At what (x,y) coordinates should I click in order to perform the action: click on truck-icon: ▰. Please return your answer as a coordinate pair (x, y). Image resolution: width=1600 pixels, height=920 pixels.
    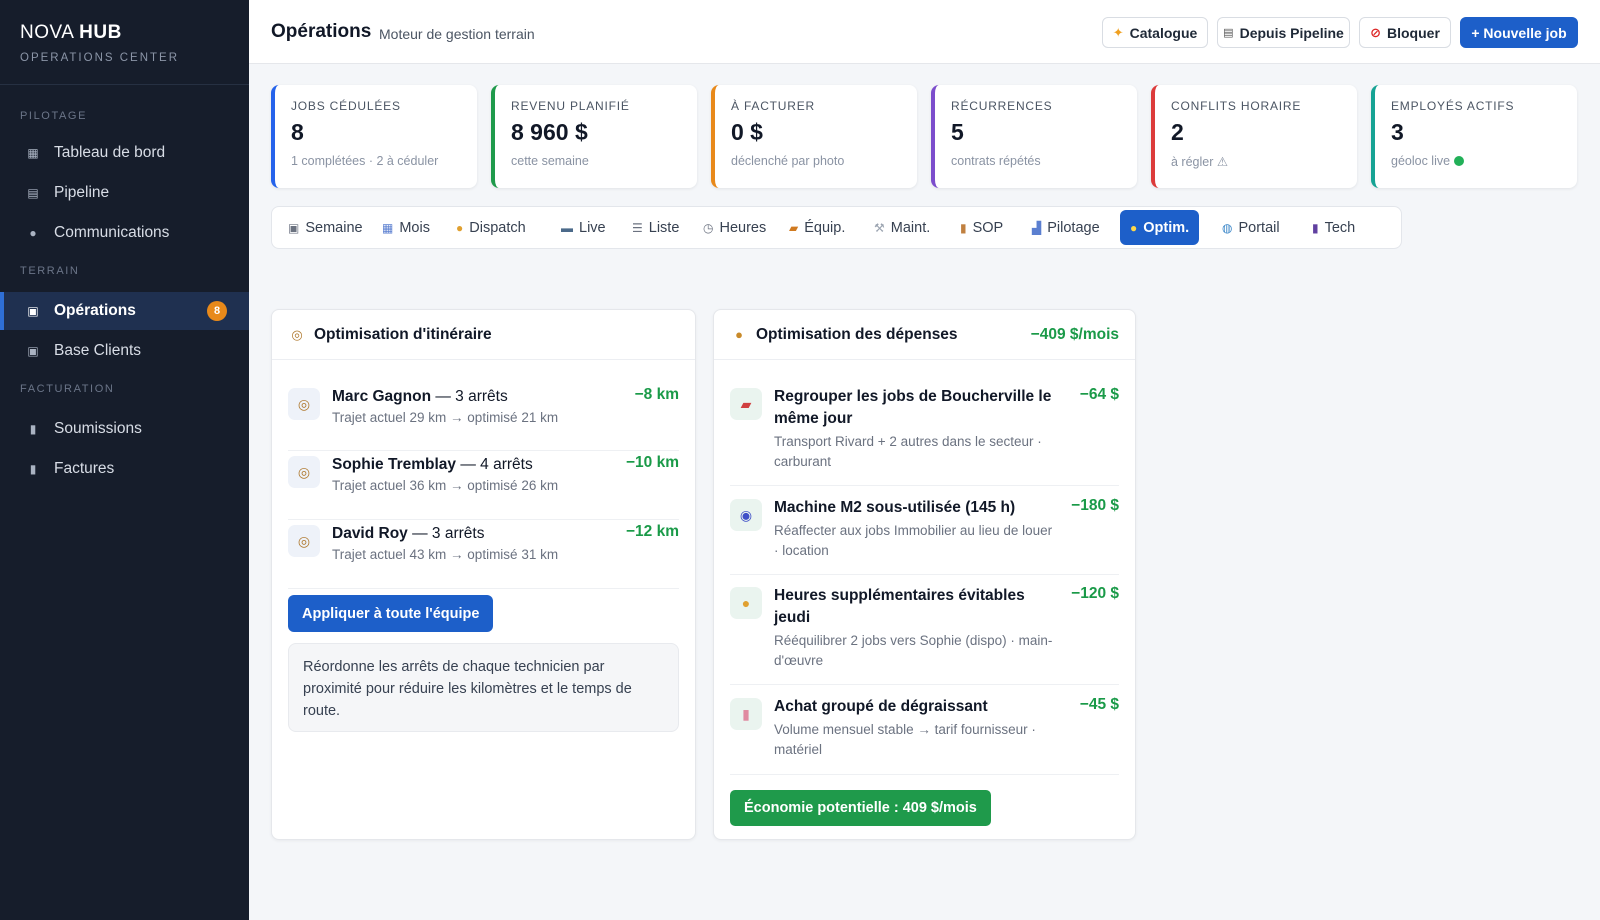
    Looking at the image, I should click on (794, 227).